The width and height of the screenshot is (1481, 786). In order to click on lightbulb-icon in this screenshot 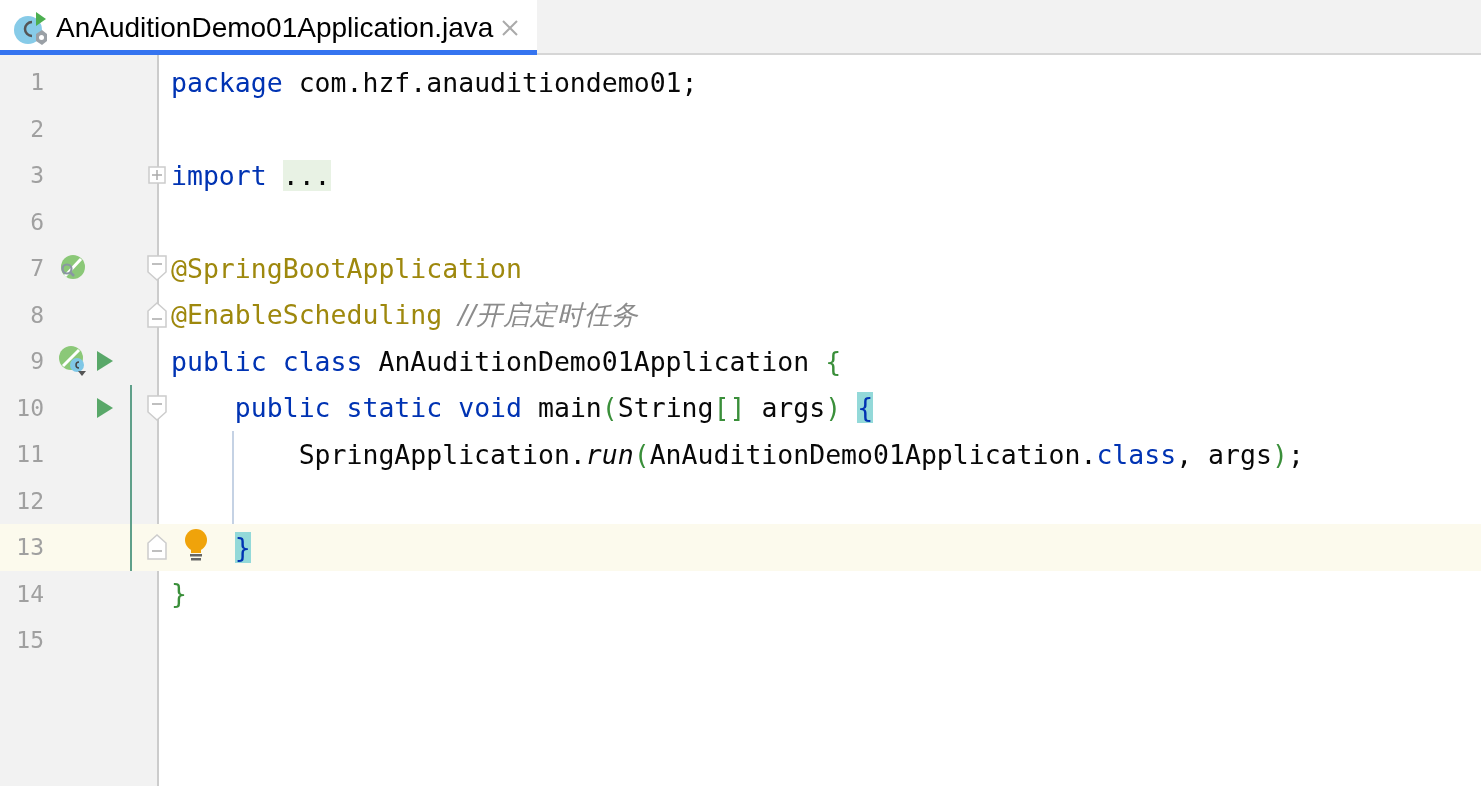, I will do `click(196, 545)`.